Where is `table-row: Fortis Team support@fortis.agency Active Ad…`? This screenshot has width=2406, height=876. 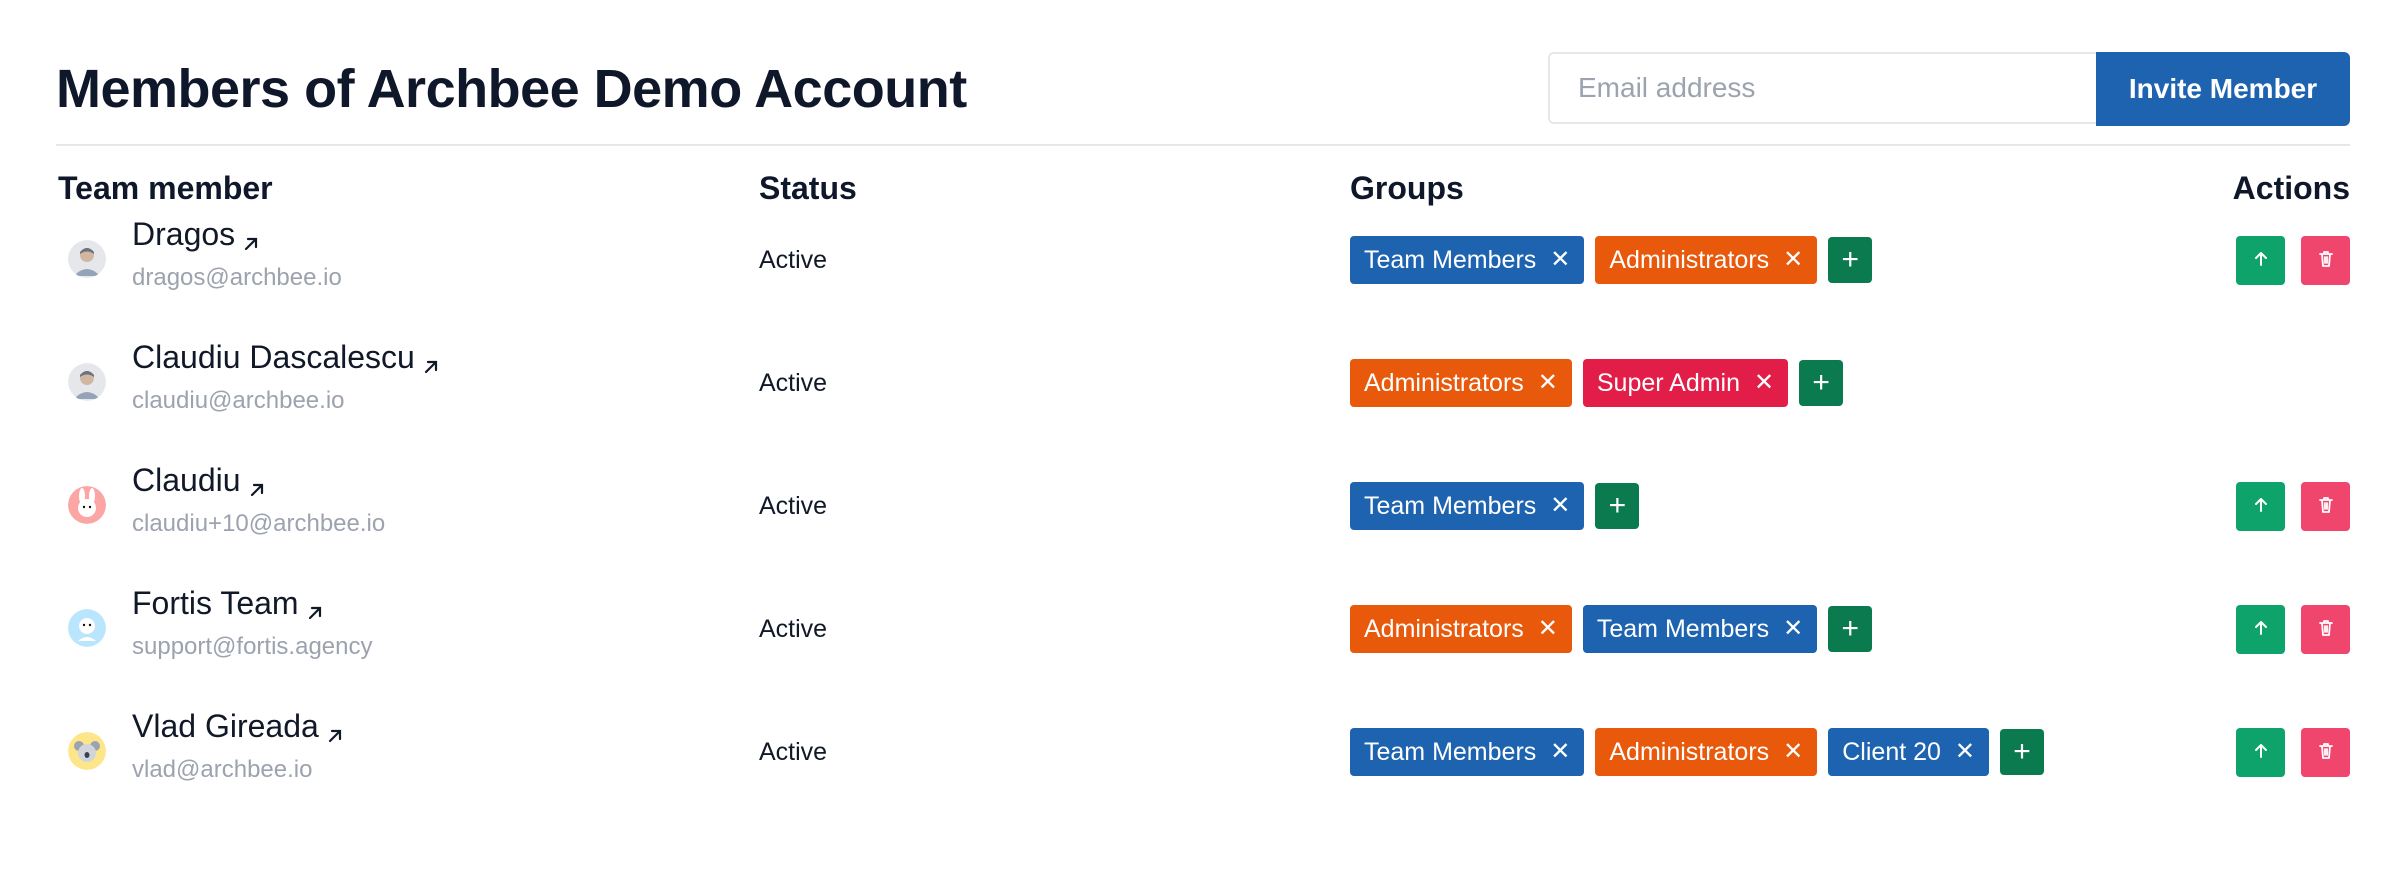 table-row: Fortis Team support@fortis.agency Active Ad… is located at coordinates (1203, 625).